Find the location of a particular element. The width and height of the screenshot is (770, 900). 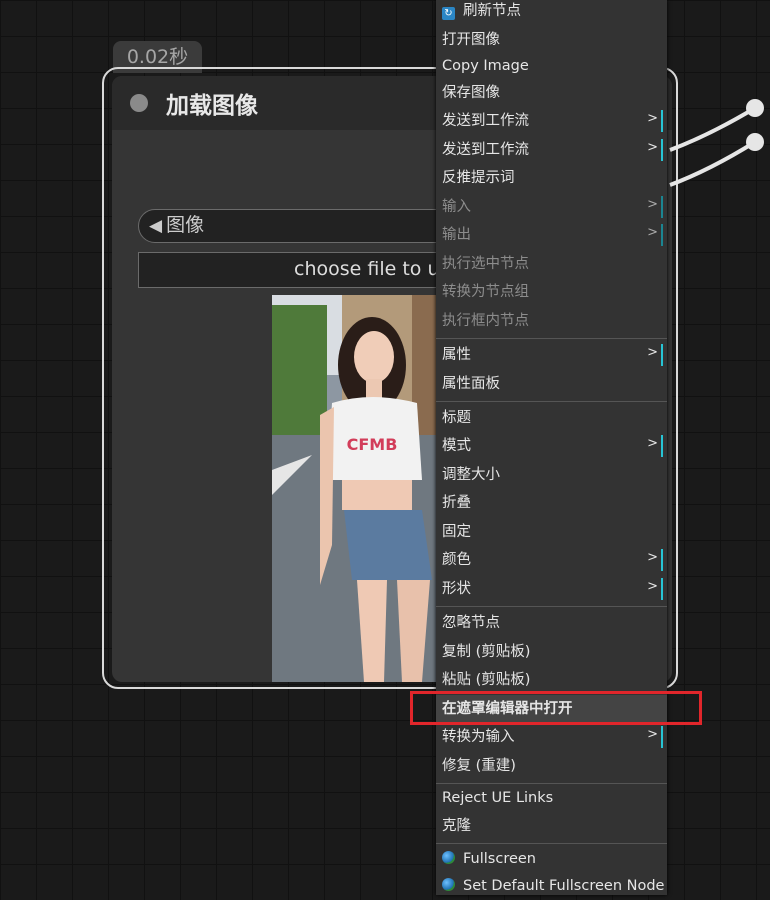

menu-item-colors: 颜色 > is located at coordinates (551, 560).